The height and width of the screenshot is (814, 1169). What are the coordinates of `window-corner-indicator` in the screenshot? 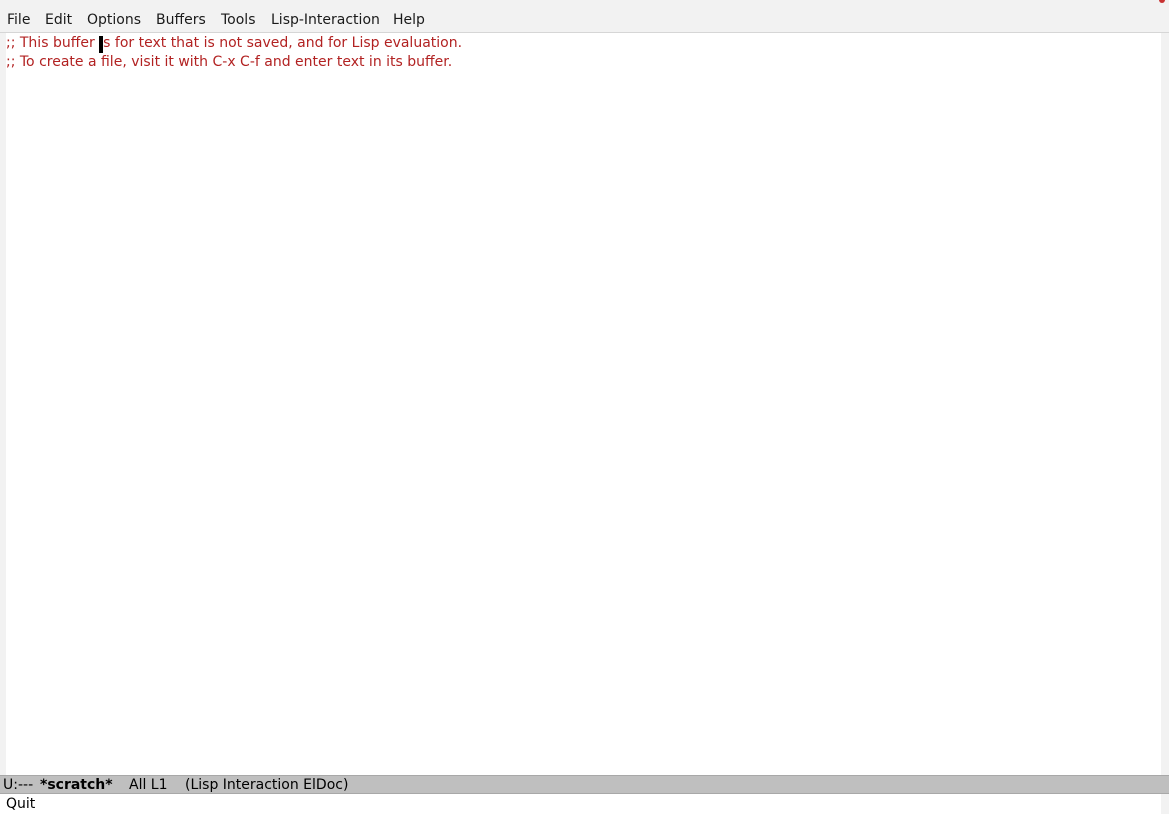 It's located at (1162, 1).